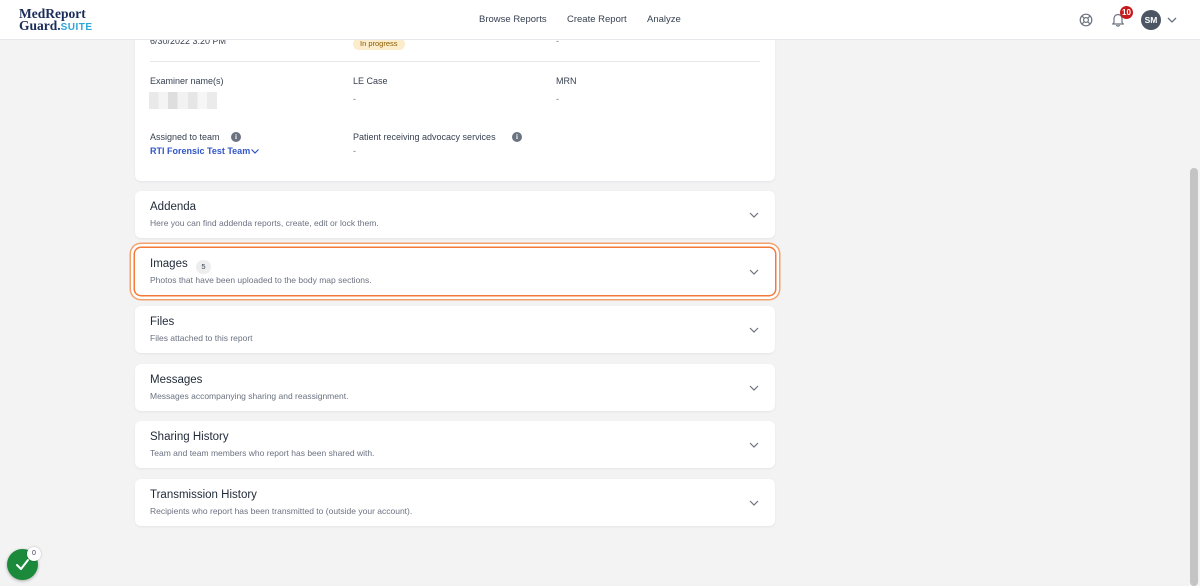 The height and width of the screenshot is (586, 1200). Describe the element at coordinates (169, 264) in the screenshot. I see `section-title: Images` at that location.